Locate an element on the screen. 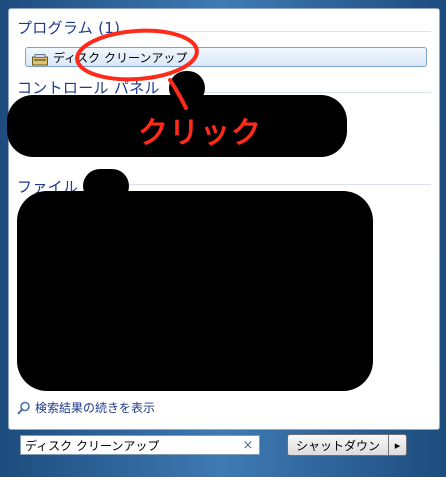 The width and height of the screenshot is (446, 477). annotation-circle is located at coordinates (137, 55).